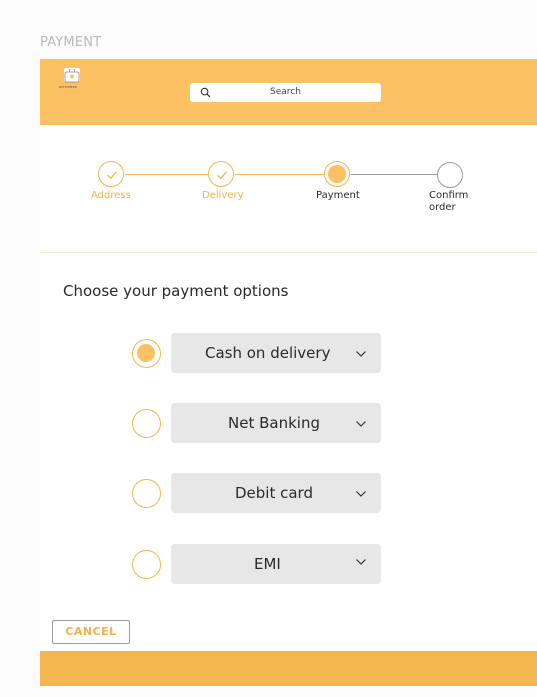 This screenshot has height=697, width=537. Describe the element at coordinates (146, 564) in the screenshot. I see `radio-emi` at that location.